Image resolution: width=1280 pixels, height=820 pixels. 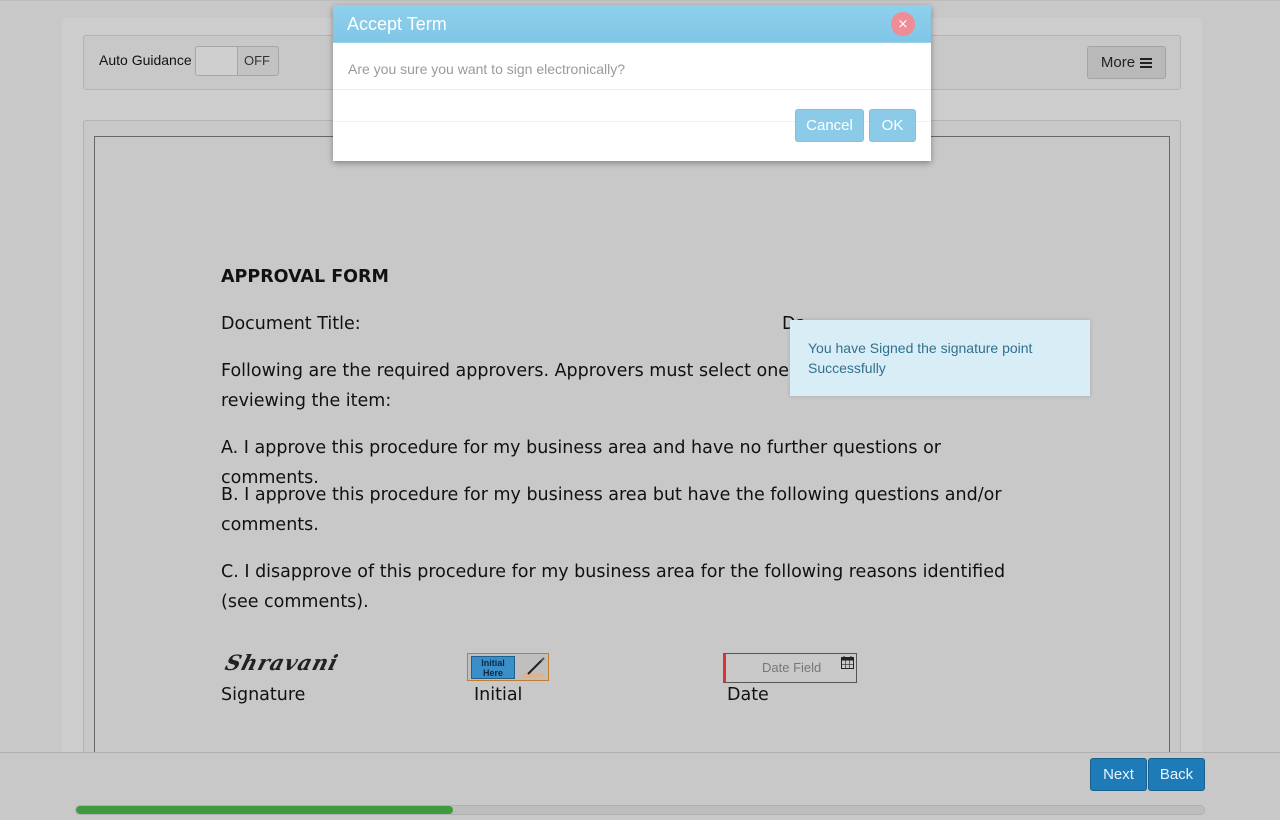 What do you see at coordinates (632, 24) in the screenshot?
I see `modal-header: Accept Term ×` at bounding box center [632, 24].